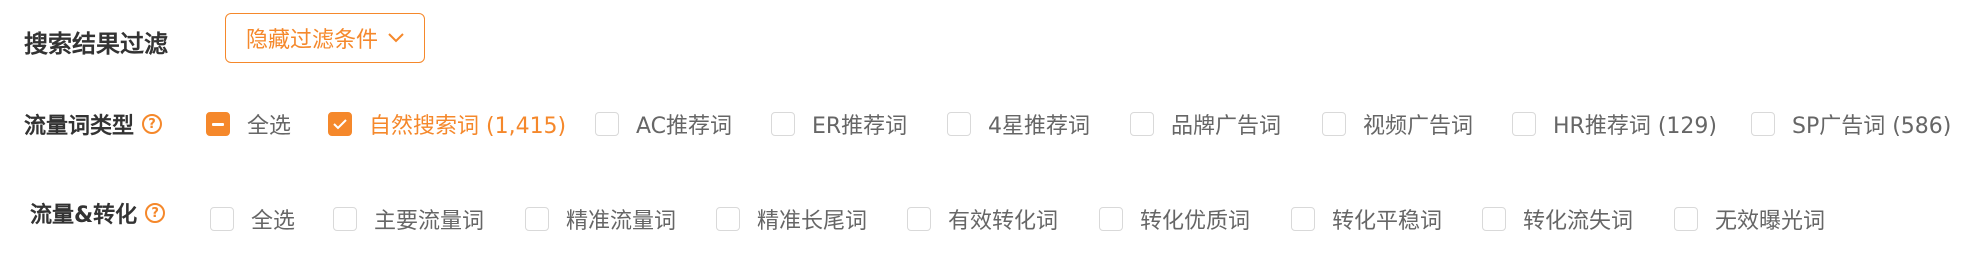 The height and width of the screenshot is (266, 1964). I want to click on traffic-type-option-4star: 4星推荐词, so click(1018, 124).